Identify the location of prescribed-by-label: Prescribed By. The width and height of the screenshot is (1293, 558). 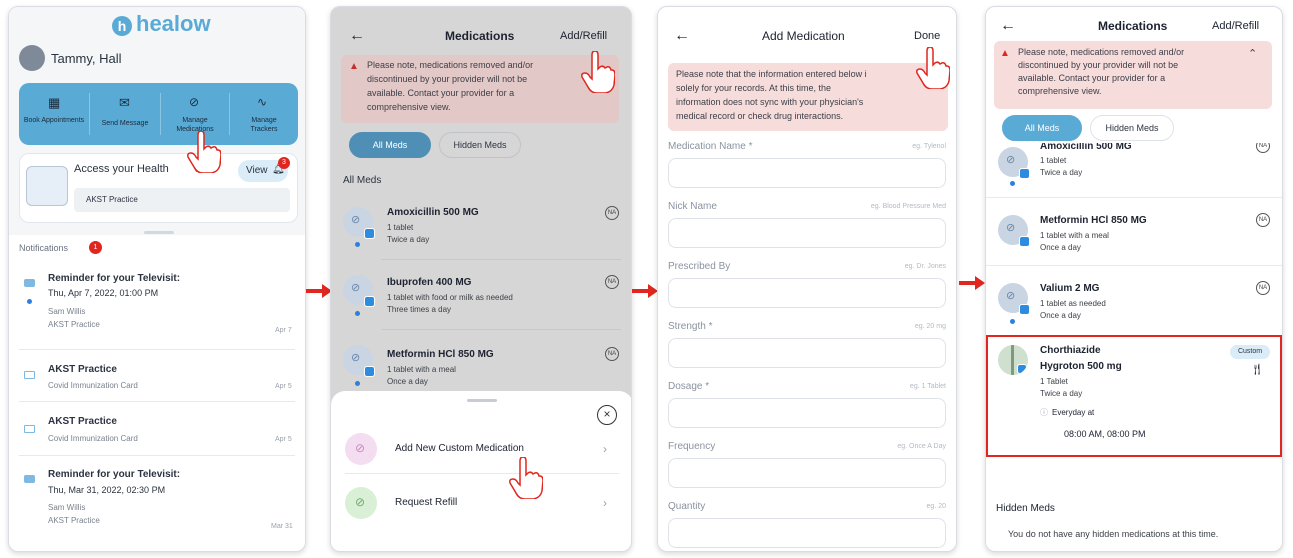
(699, 266).